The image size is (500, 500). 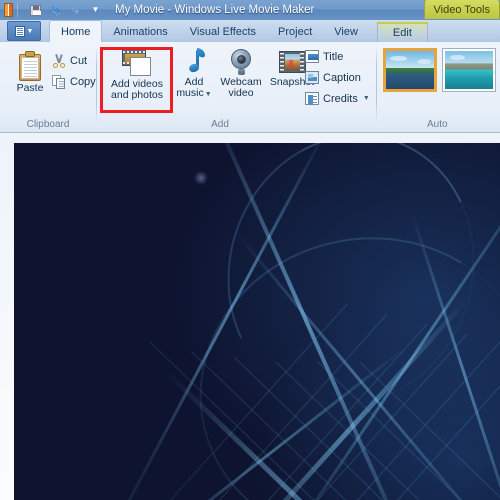 I want to click on file-menu-icon, so click(x=19, y=31).